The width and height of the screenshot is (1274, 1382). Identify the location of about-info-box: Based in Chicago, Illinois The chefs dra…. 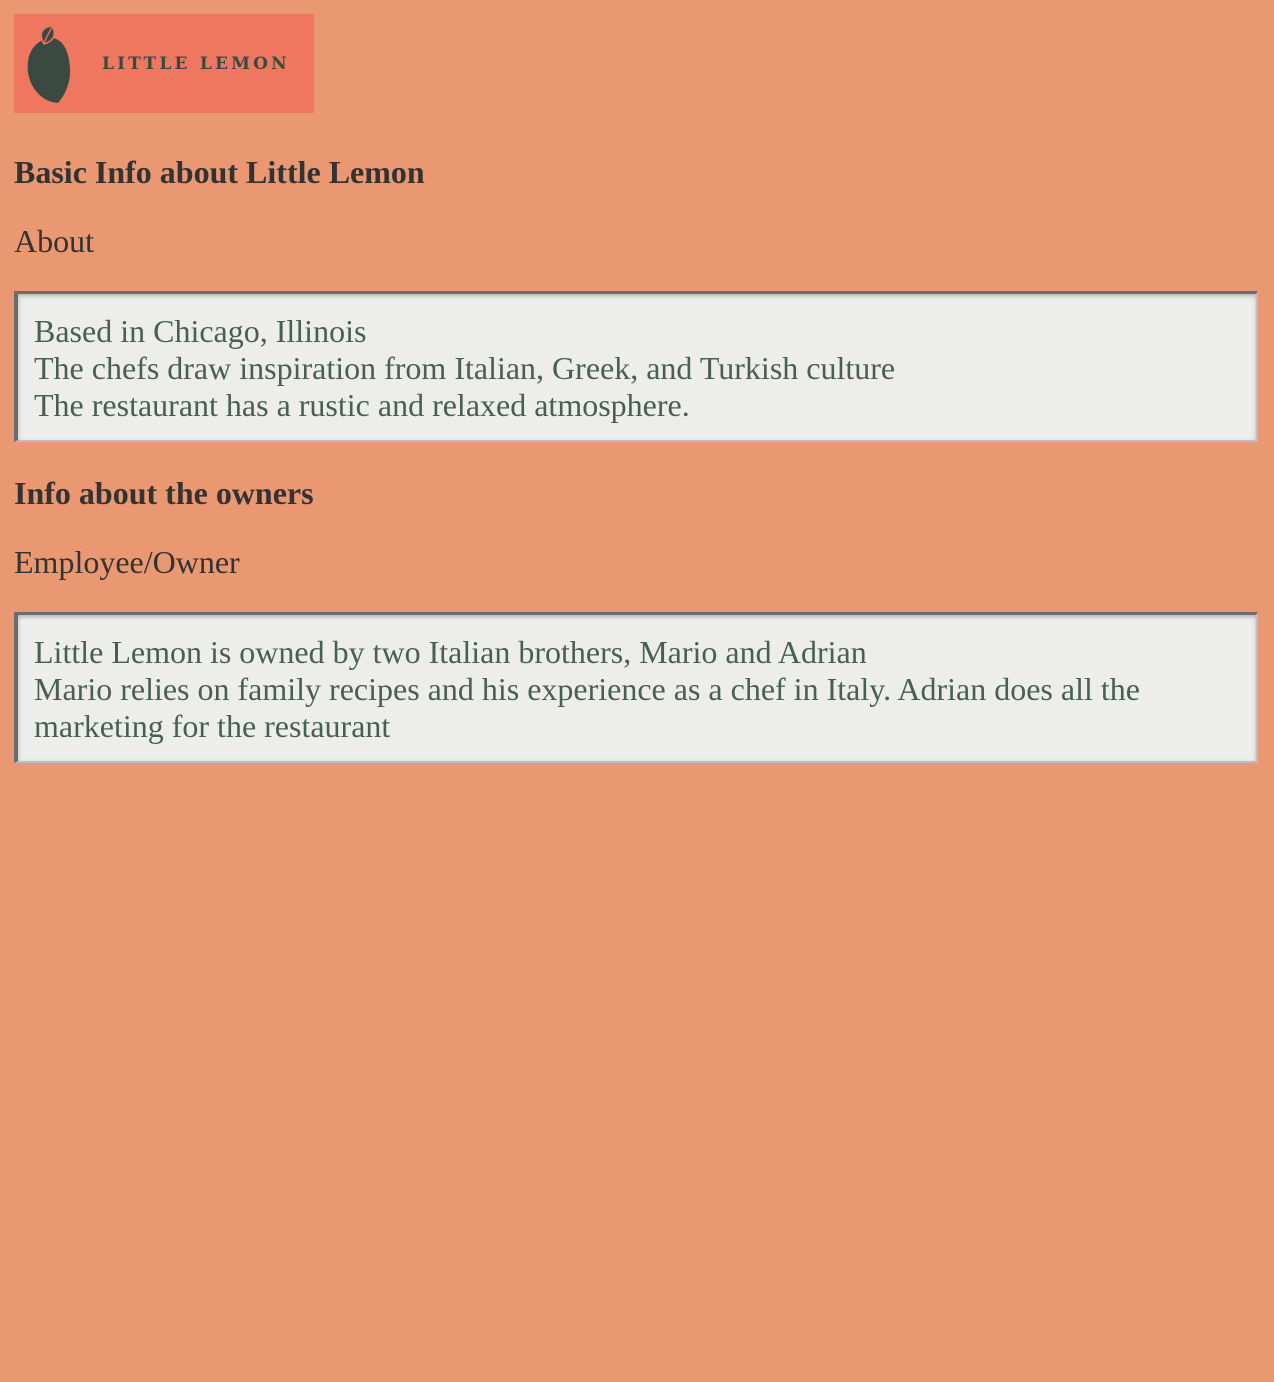
(636, 366).